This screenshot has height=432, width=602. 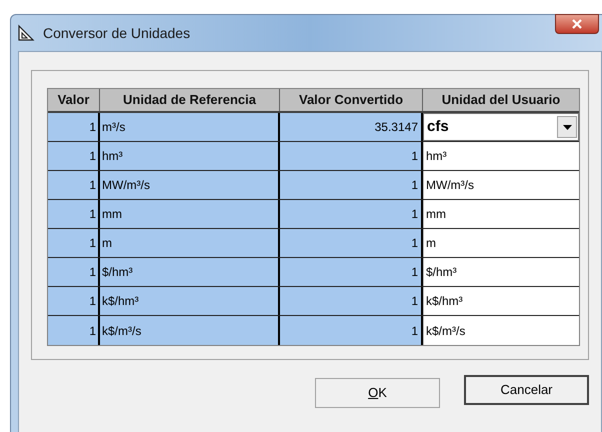 What do you see at coordinates (190, 127) in the screenshot?
I see `table-cell: m³/s` at bounding box center [190, 127].